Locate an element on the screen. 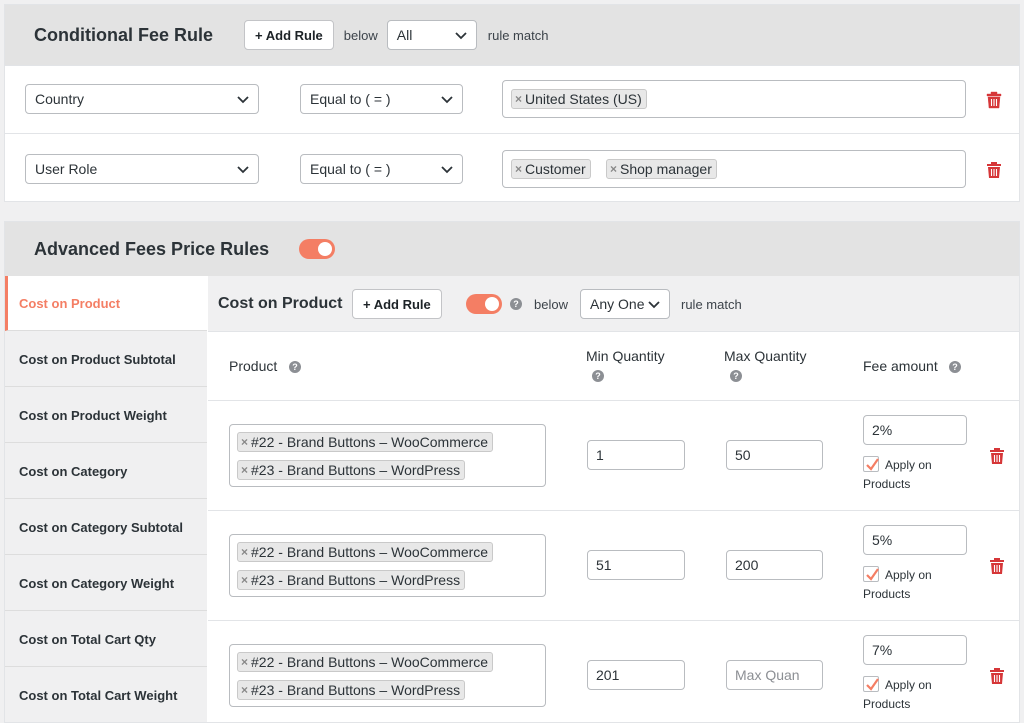 The height and width of the screenshot is (723, 1024). fee-amount-input: 5% is located at coordinates (915, 540).